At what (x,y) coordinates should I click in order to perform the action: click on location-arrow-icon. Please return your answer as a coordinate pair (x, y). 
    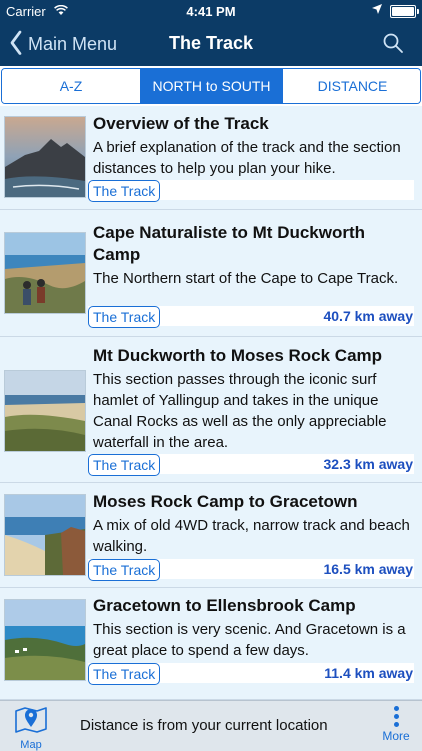
    Looking at the image, I should click on (377, 10).